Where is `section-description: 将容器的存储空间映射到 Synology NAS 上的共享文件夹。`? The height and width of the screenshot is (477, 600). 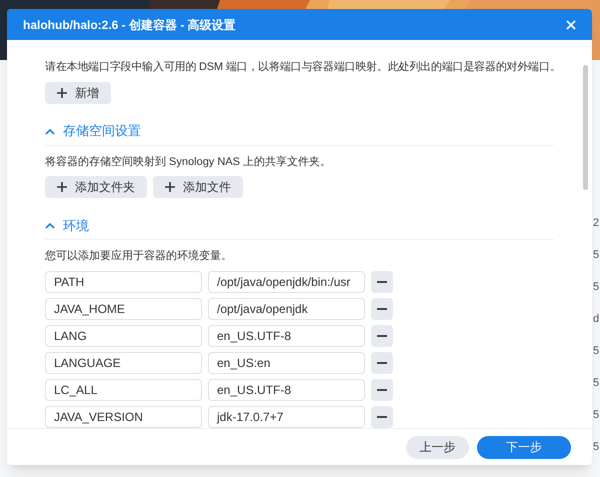 section-description: 将容器的存储空间映射到 Synology NAS 上的共享文件夹。 is located at coordinates (188, 162).